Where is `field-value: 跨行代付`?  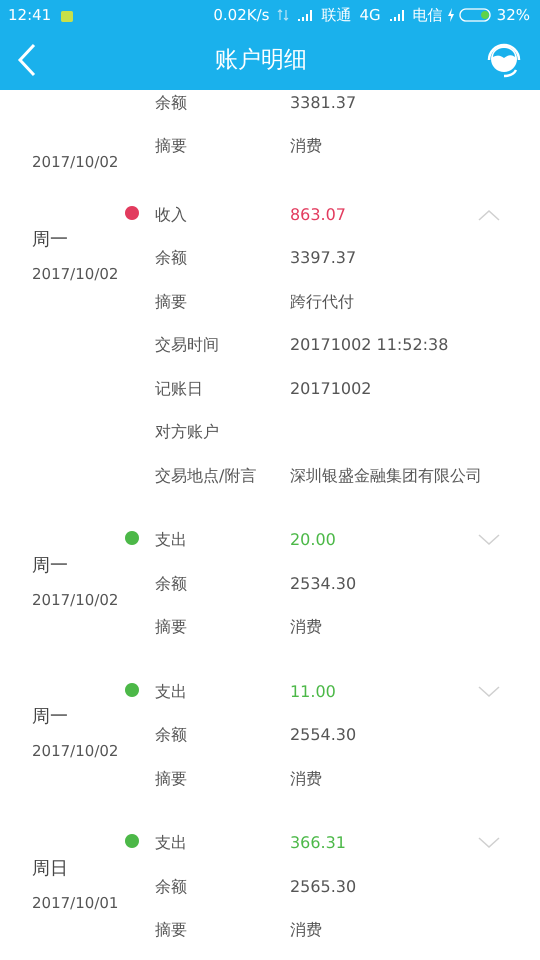
field-value: 跨行代付 is located at coordinates (322, 301).